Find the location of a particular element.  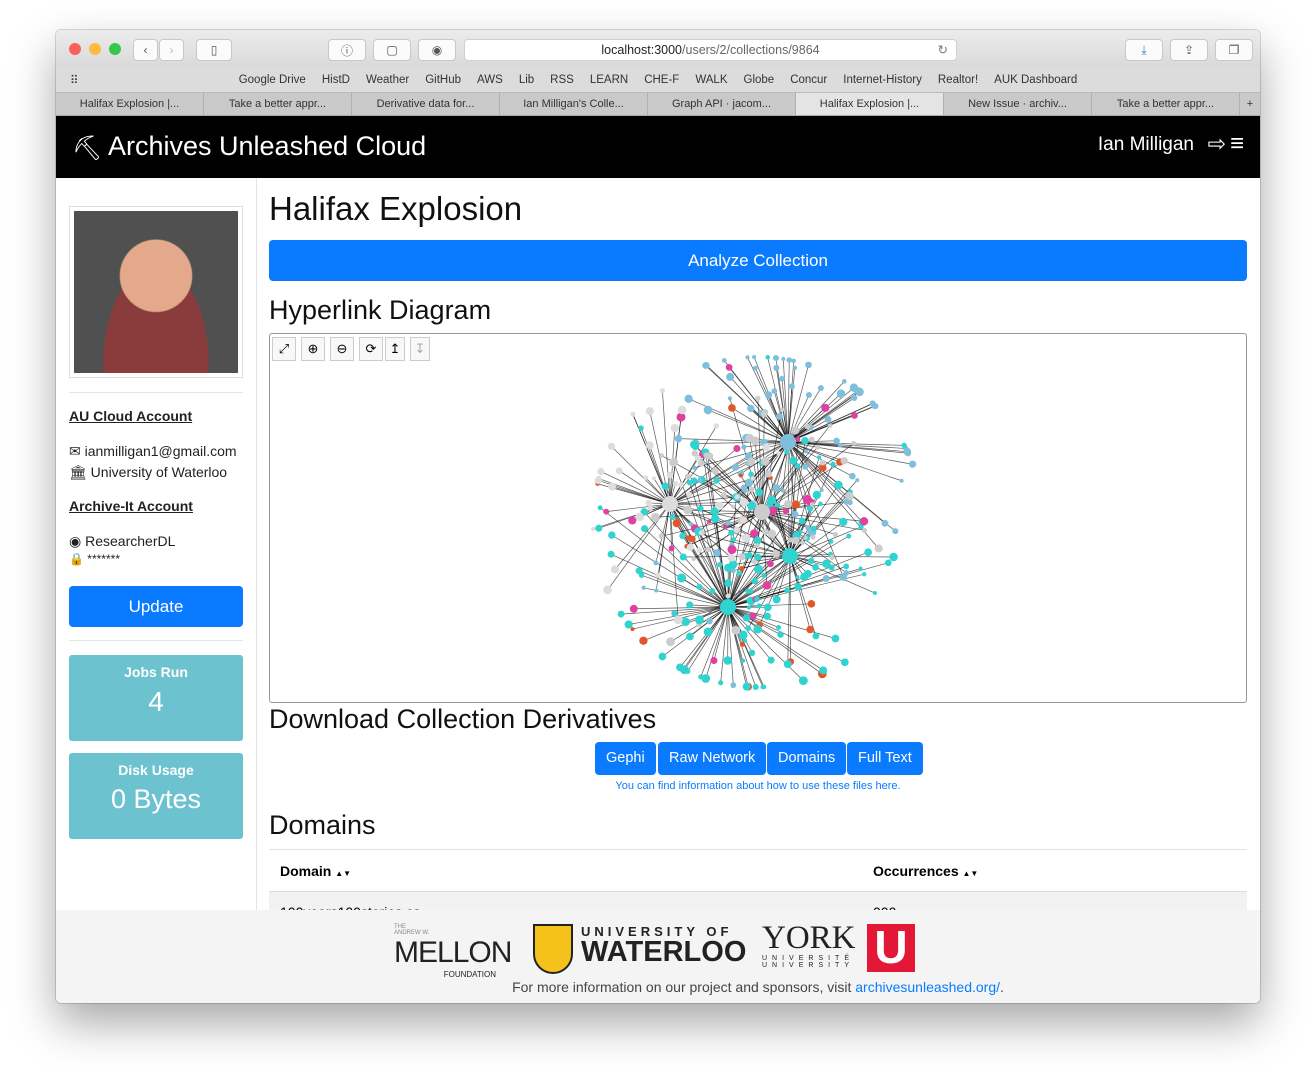

column-header-domain: Domain ▲▼ is located at coordinates (315, 871).